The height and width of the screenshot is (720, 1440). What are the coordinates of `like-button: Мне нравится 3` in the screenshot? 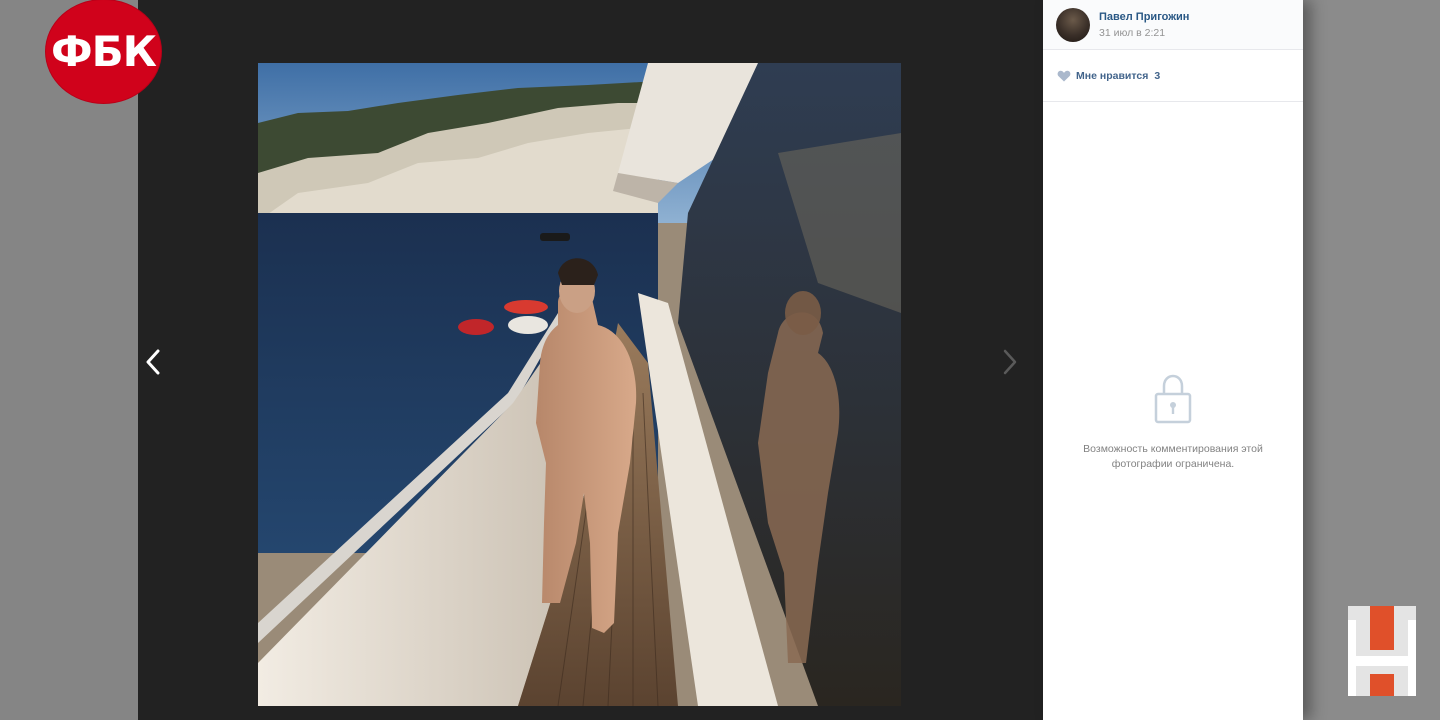 It's located at (1173, 76).